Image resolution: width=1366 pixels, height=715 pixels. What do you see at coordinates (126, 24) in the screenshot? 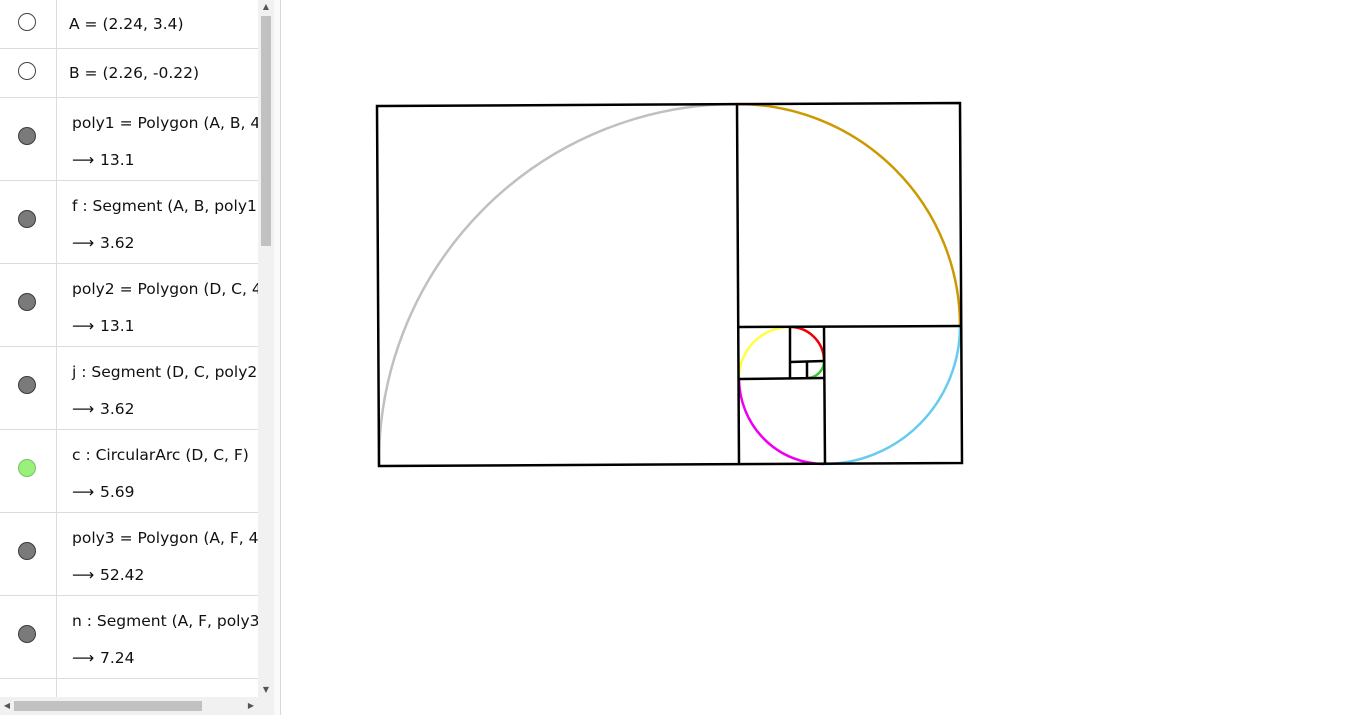
I see `definition-A: A = (2.24, 3.4)` at bounding box center [126, 24].